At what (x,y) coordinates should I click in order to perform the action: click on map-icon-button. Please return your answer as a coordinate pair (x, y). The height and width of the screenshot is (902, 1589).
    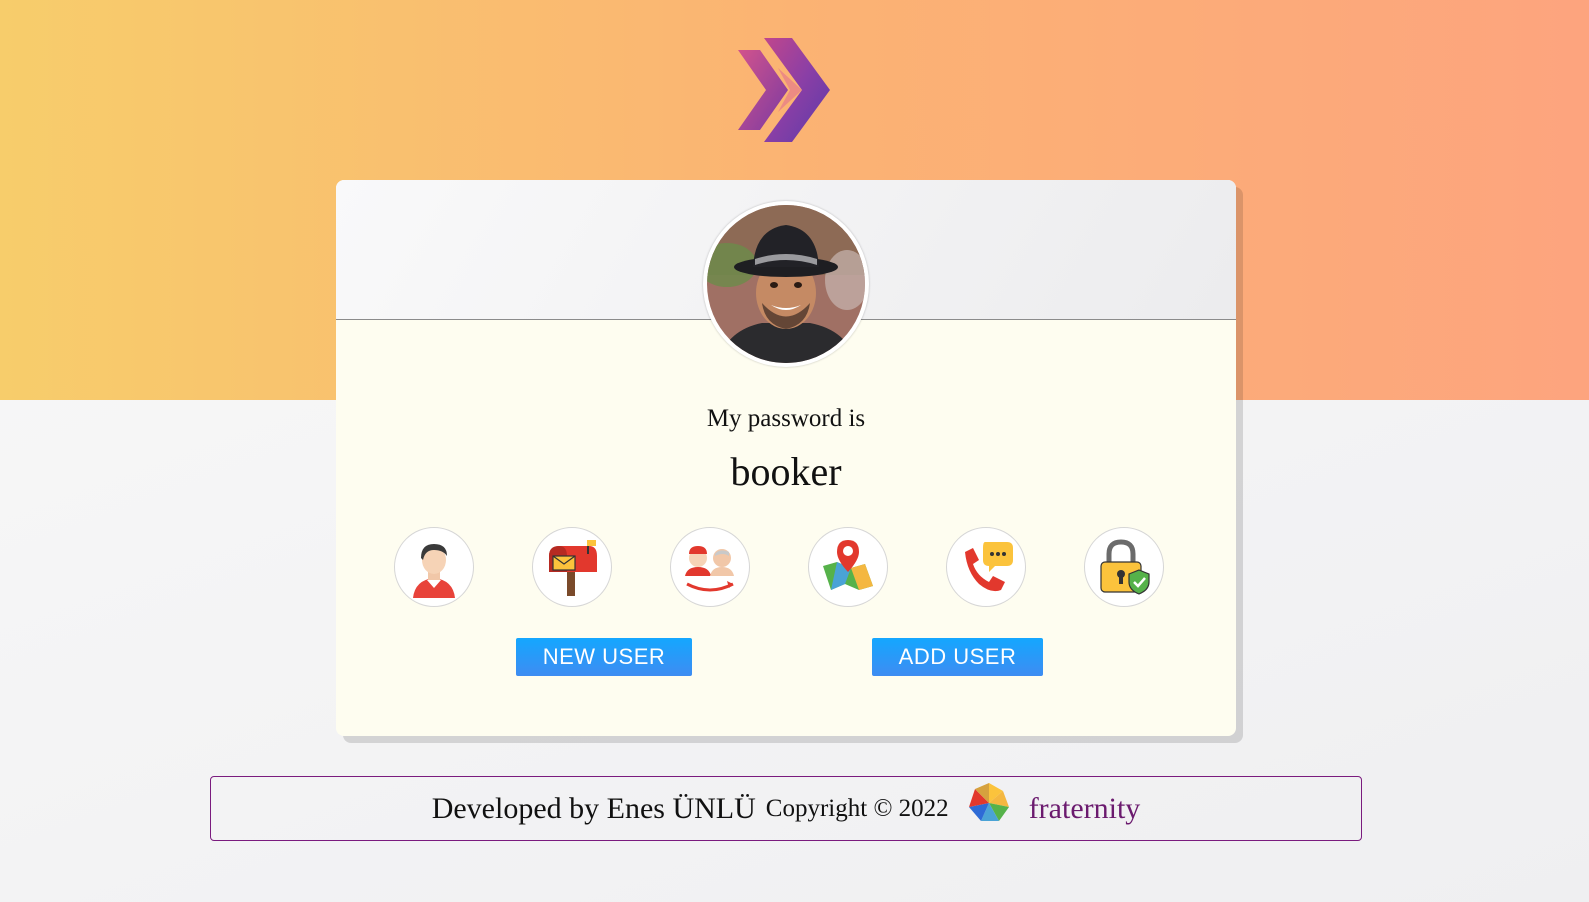
    Looking at the image, I should click on (848, 567).